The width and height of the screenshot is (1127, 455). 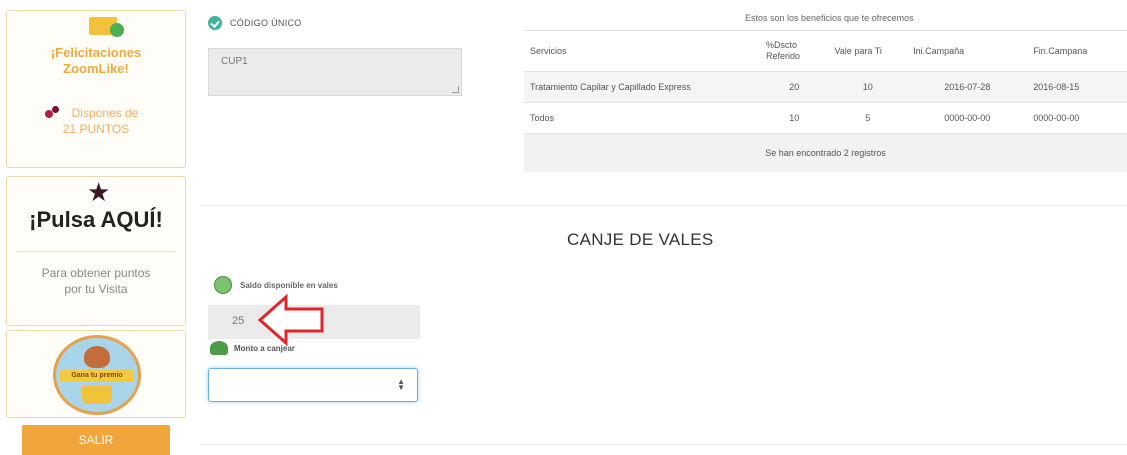 I want to click on prize-badge-logo: Gana tu premio, so click(x=97, y=375).